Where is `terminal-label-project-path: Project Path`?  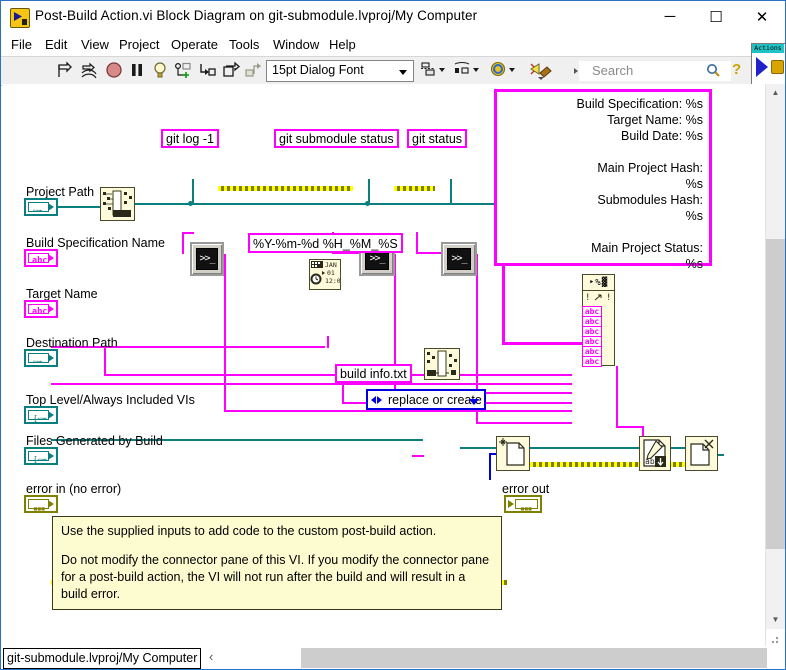 terminal-label-project-path: Project Path is located at coordinates (60, 192).